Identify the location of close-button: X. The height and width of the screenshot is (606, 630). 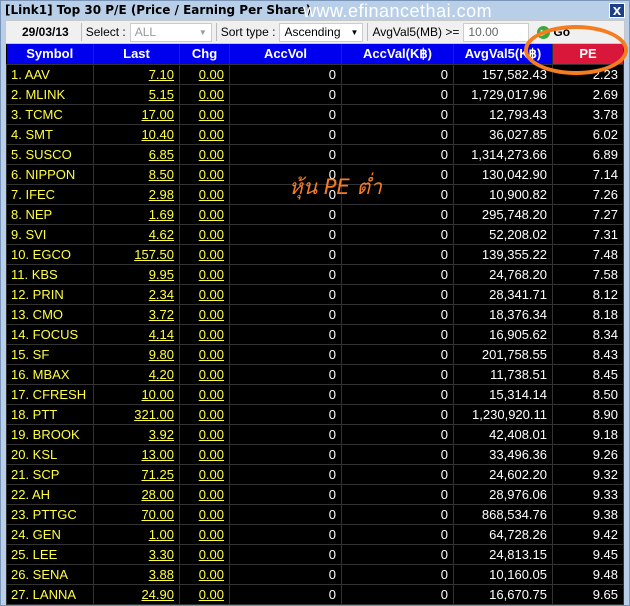
(617, 10).